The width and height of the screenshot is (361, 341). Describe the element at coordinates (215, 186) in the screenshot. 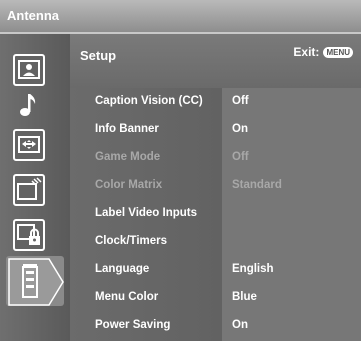

I see `menu-item-color-matrix: Color Matrix Standard` at that location.